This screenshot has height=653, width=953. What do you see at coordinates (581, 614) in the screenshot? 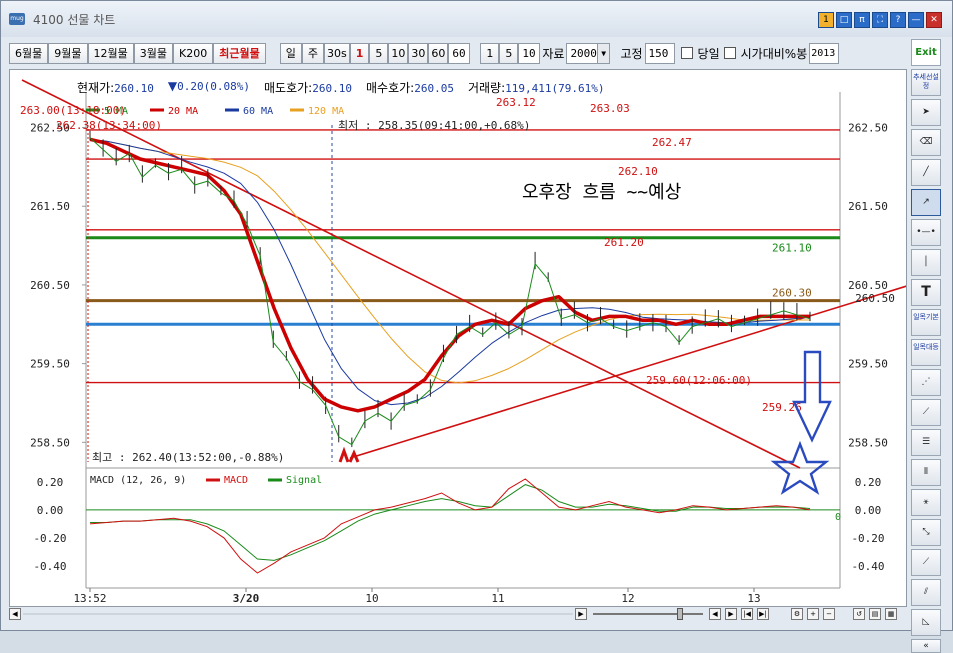
I see `scroll-right-icon: ▶` at bounding box center [581, 614].